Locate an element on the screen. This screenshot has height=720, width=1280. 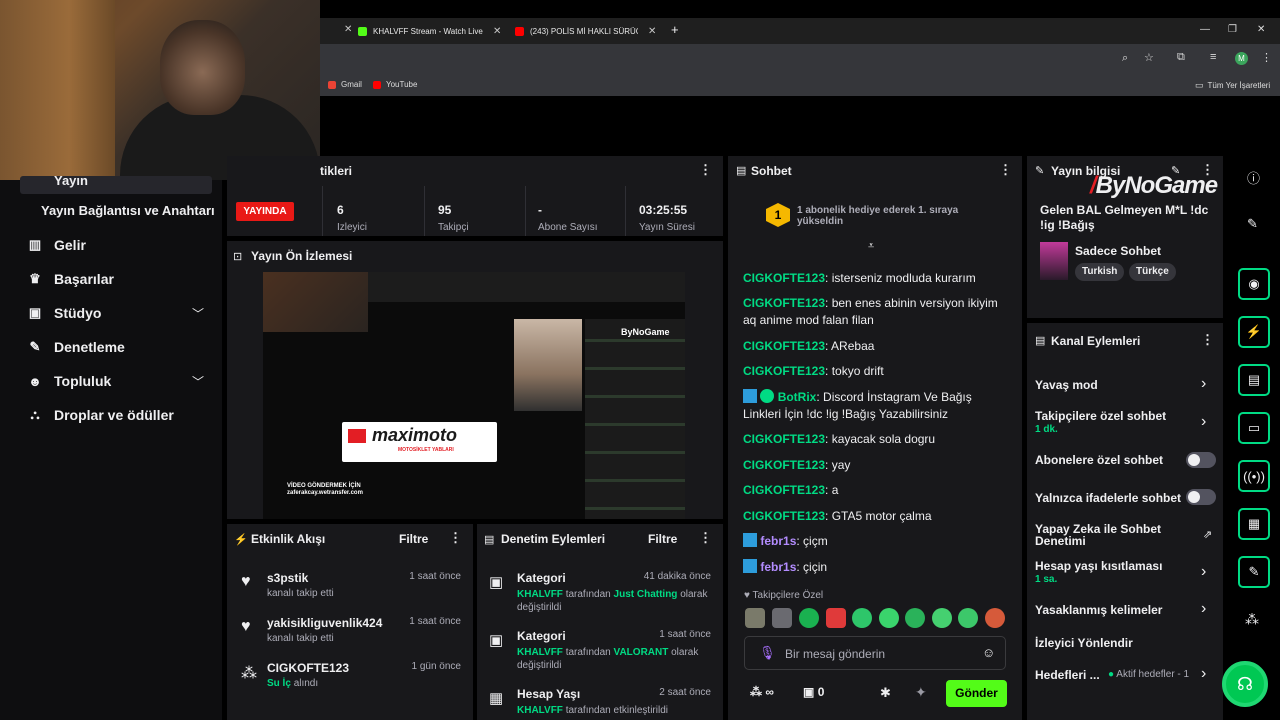
points-infinity: ⁂ ∞ is located at coordinates (762, 692).